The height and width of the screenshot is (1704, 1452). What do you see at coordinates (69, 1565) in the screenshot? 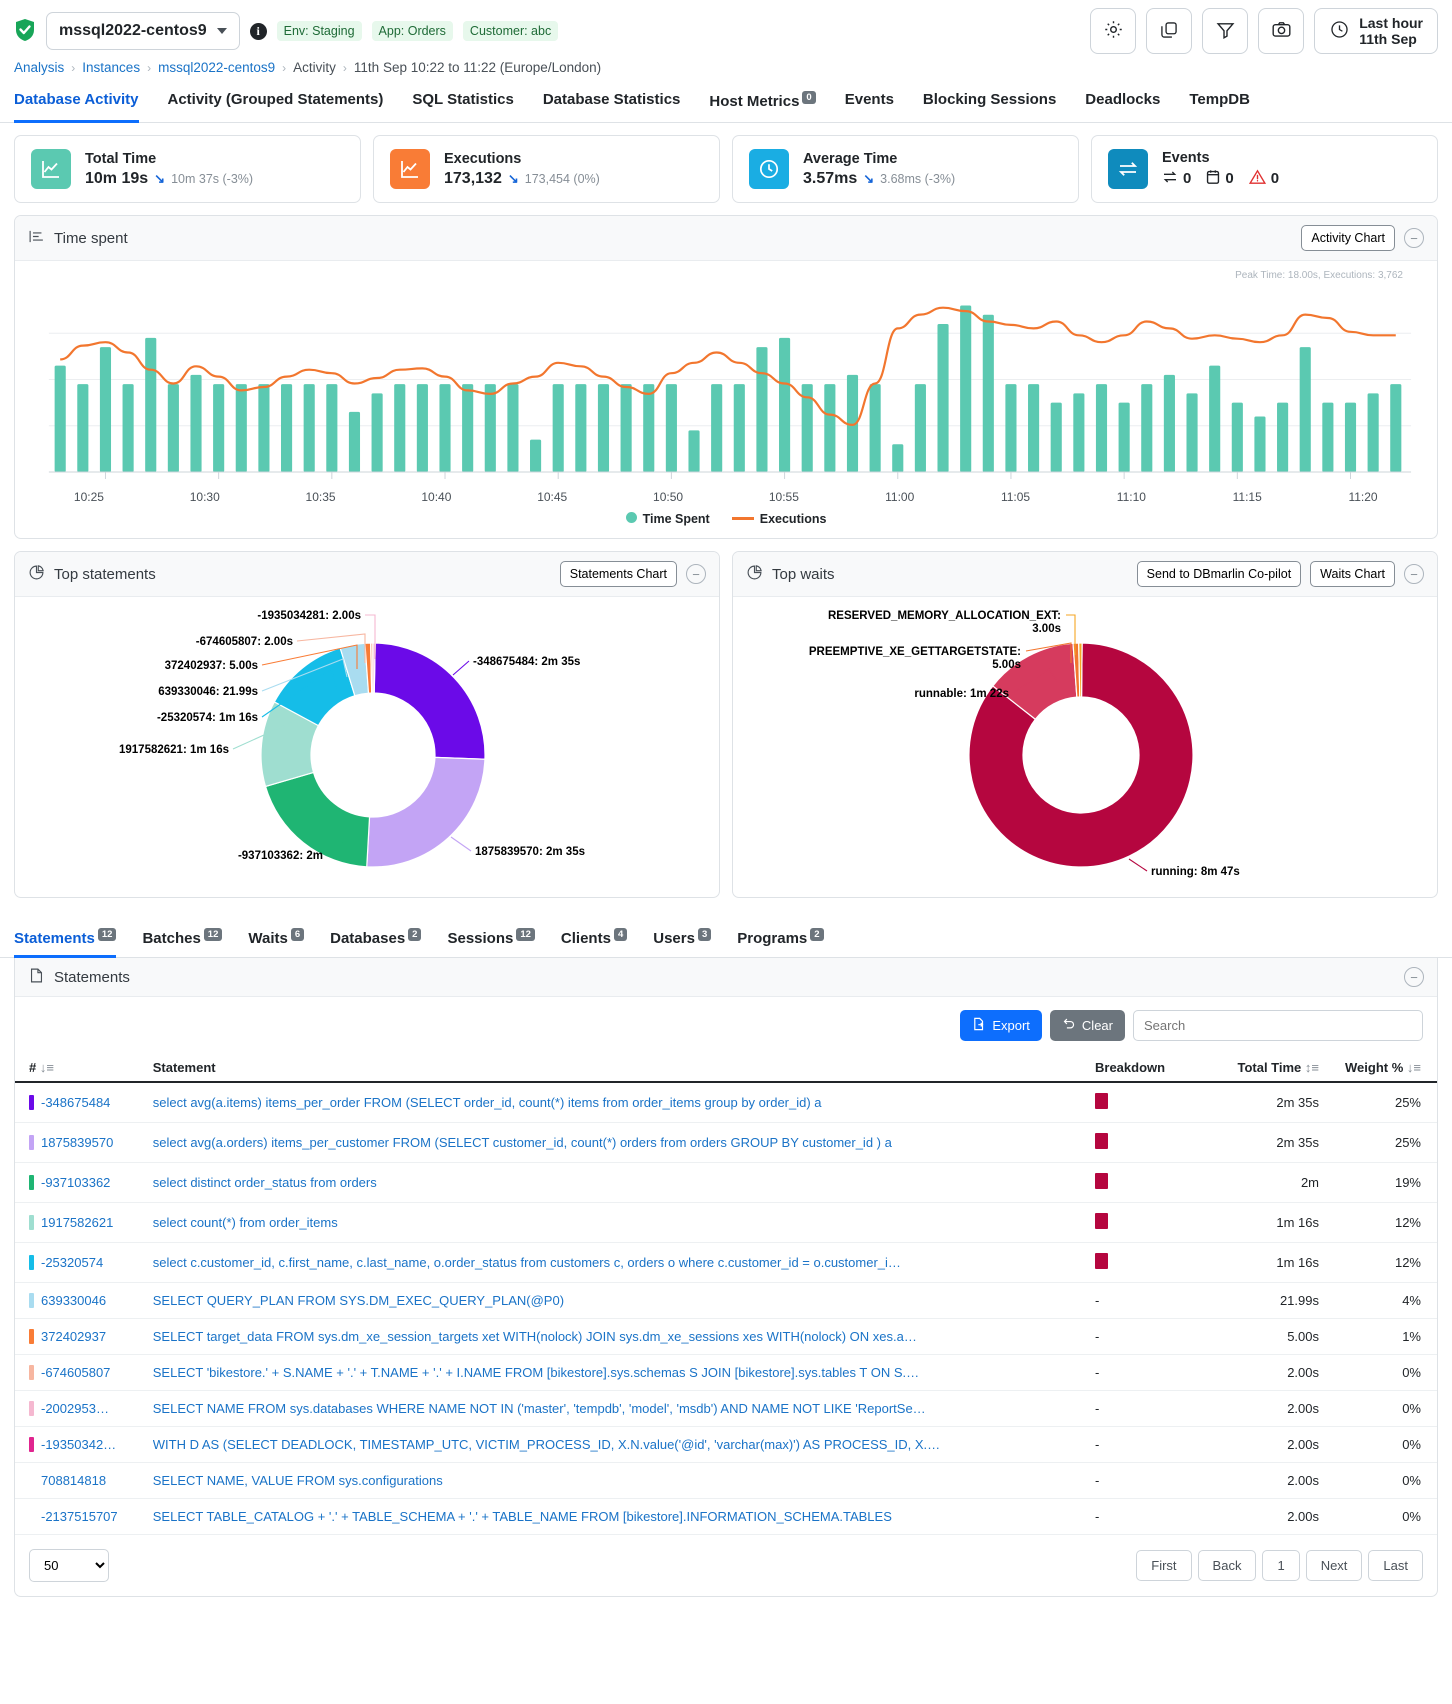
I see `page-size-select: 50` at bounding box center [69, 1565].